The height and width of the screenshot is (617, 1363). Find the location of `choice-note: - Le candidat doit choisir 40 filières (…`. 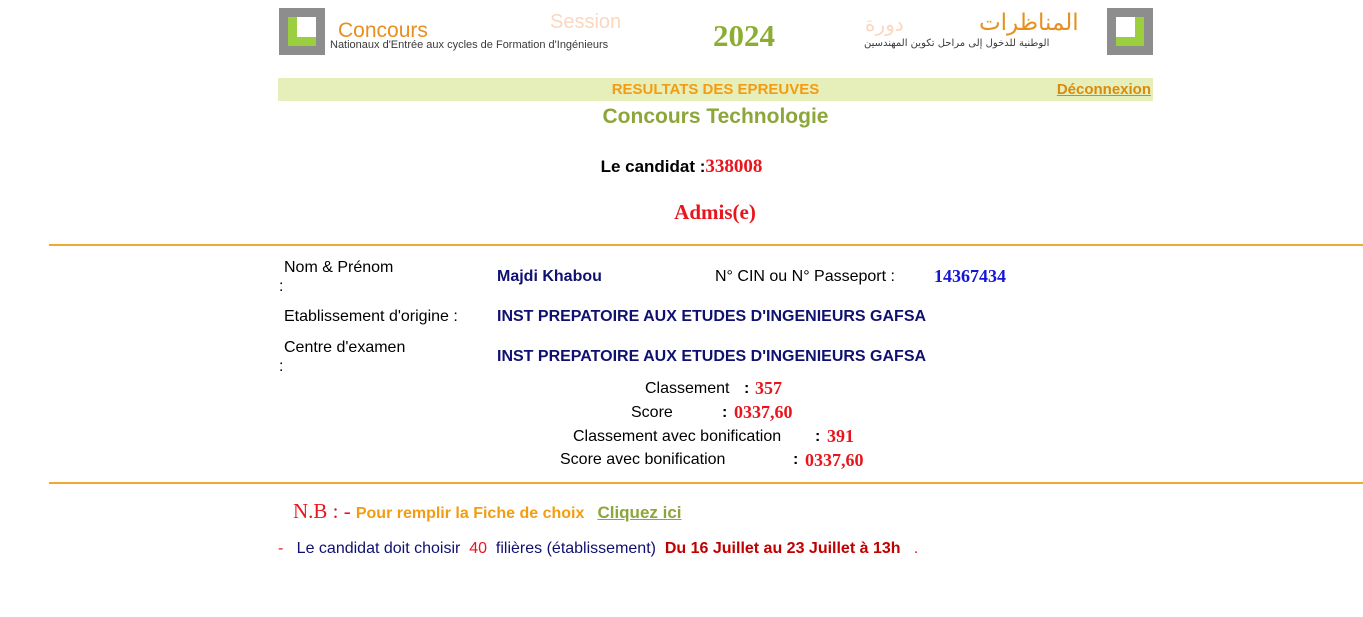

choice-note: - Le candidat doit choisir 40 filières (… is located at coordinates (598, 549).